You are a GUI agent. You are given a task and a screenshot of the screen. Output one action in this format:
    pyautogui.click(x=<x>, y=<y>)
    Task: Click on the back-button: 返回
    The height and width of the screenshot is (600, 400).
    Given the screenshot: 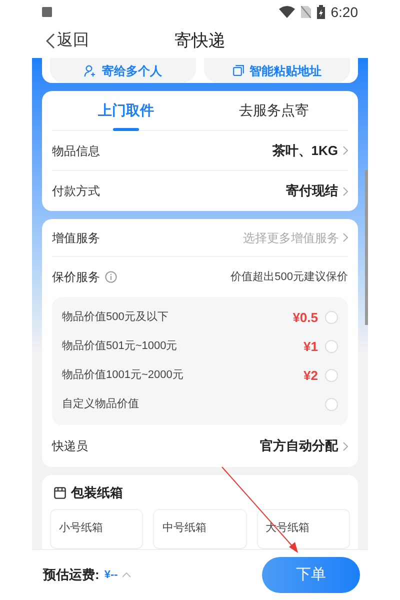 What is the action you would take?
    pyautogui.click(x=67, y=41)
    